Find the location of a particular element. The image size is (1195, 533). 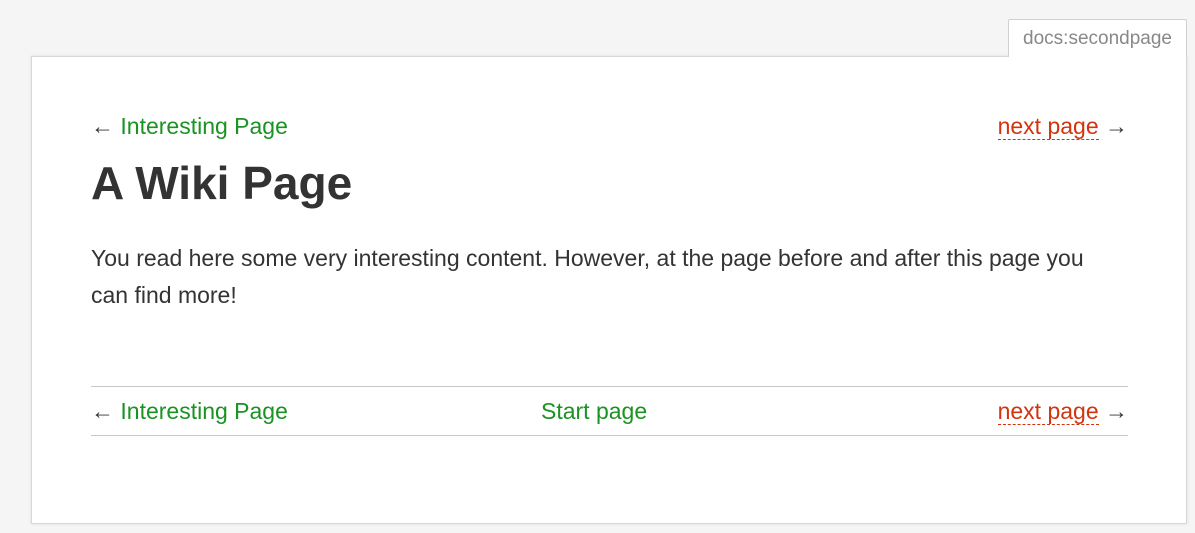

start-page-link: Start page is located at coordinates (594, 411).